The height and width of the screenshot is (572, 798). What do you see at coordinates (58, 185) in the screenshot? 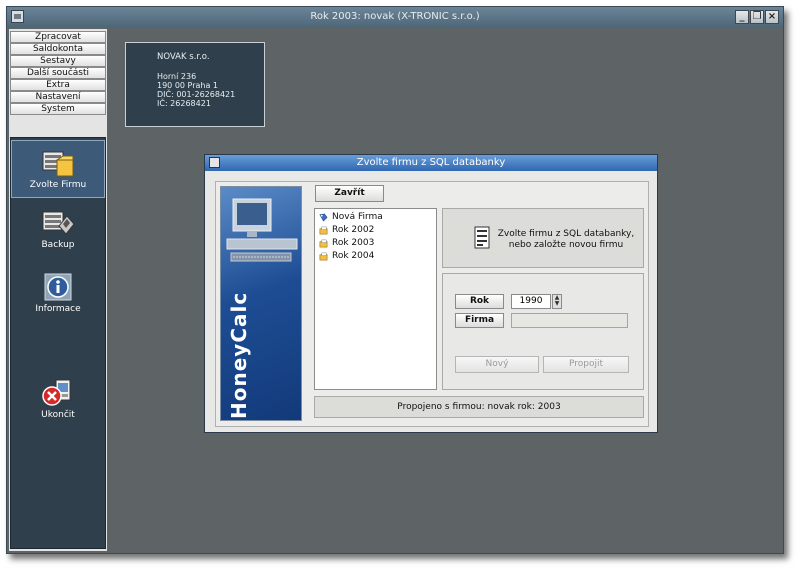
I see `nav-label-zvolte-firmu: Zvolte Firmu` at bounding box center [58, 185].